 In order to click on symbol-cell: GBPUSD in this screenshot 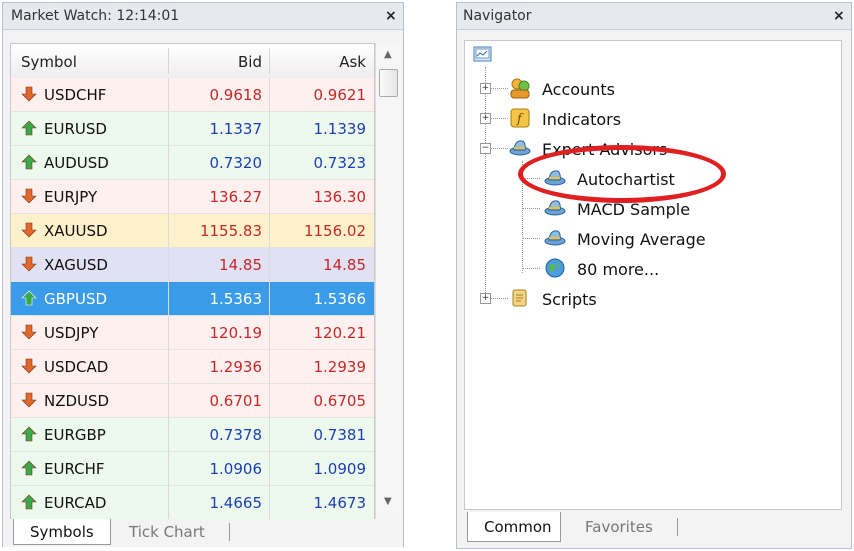, I will do `click(76, 299)`.